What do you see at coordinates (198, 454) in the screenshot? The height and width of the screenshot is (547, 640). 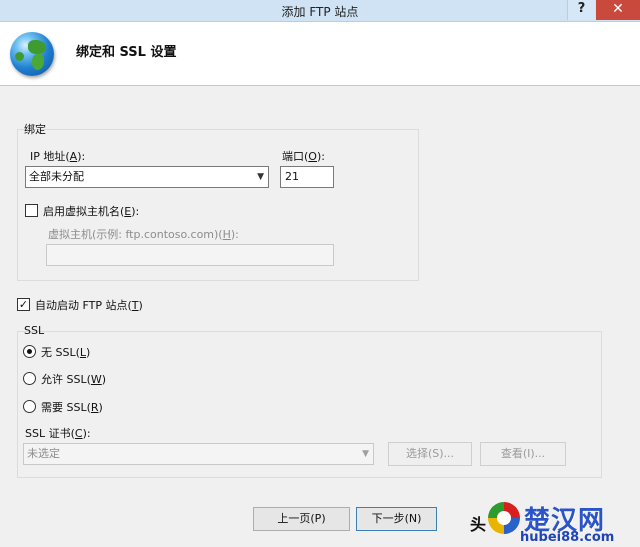 I see `ssl-certificate-select: 未选定 ▼` at bounding box center [198, 454].